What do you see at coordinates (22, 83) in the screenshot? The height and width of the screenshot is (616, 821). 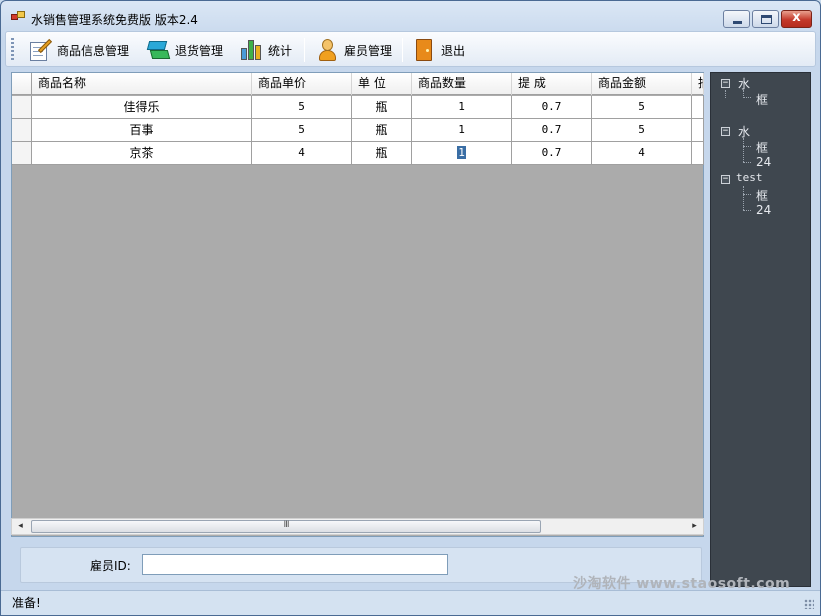 I see `grid-corner` at bounding box center [22, 83].